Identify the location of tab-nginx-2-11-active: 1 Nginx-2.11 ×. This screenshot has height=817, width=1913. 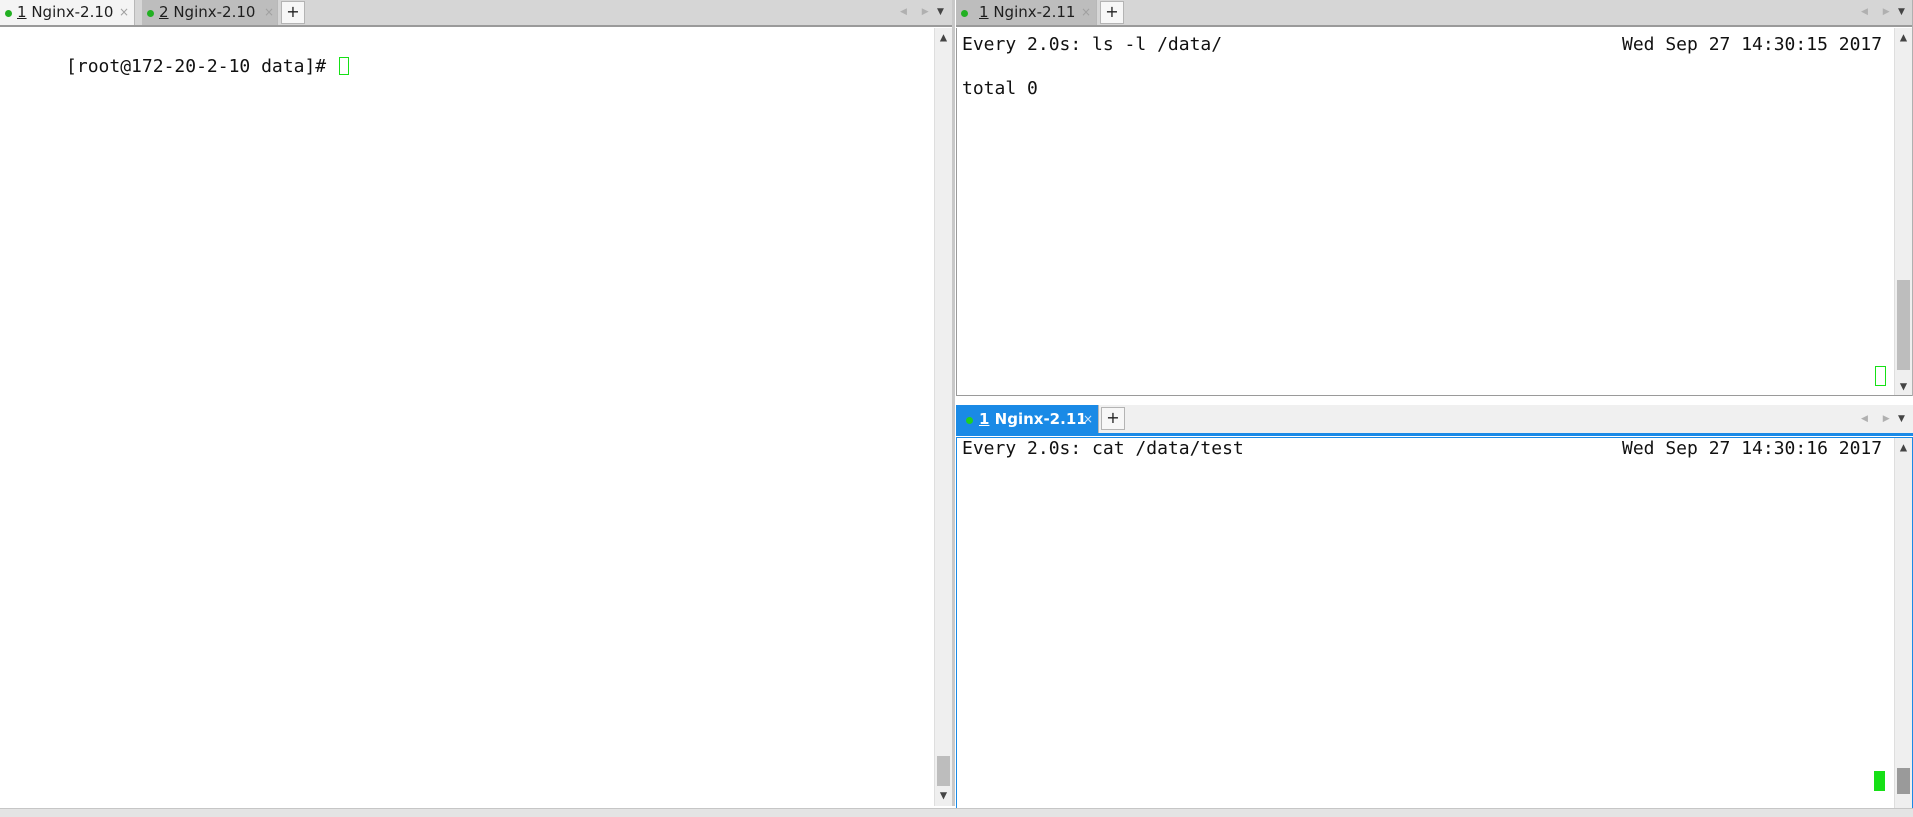
(1027, 419).